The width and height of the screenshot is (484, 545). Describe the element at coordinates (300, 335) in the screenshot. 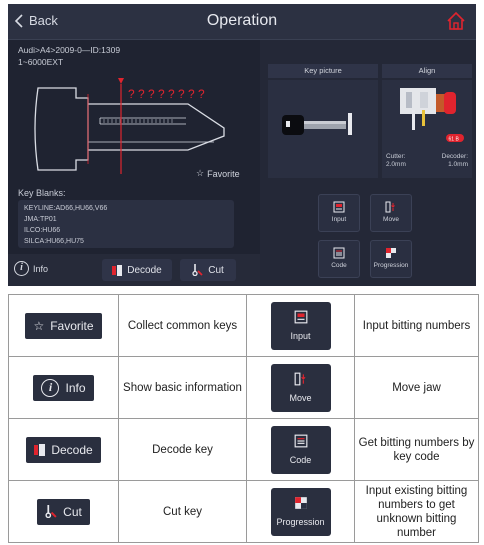

I see `chip-label: Input` at that location.